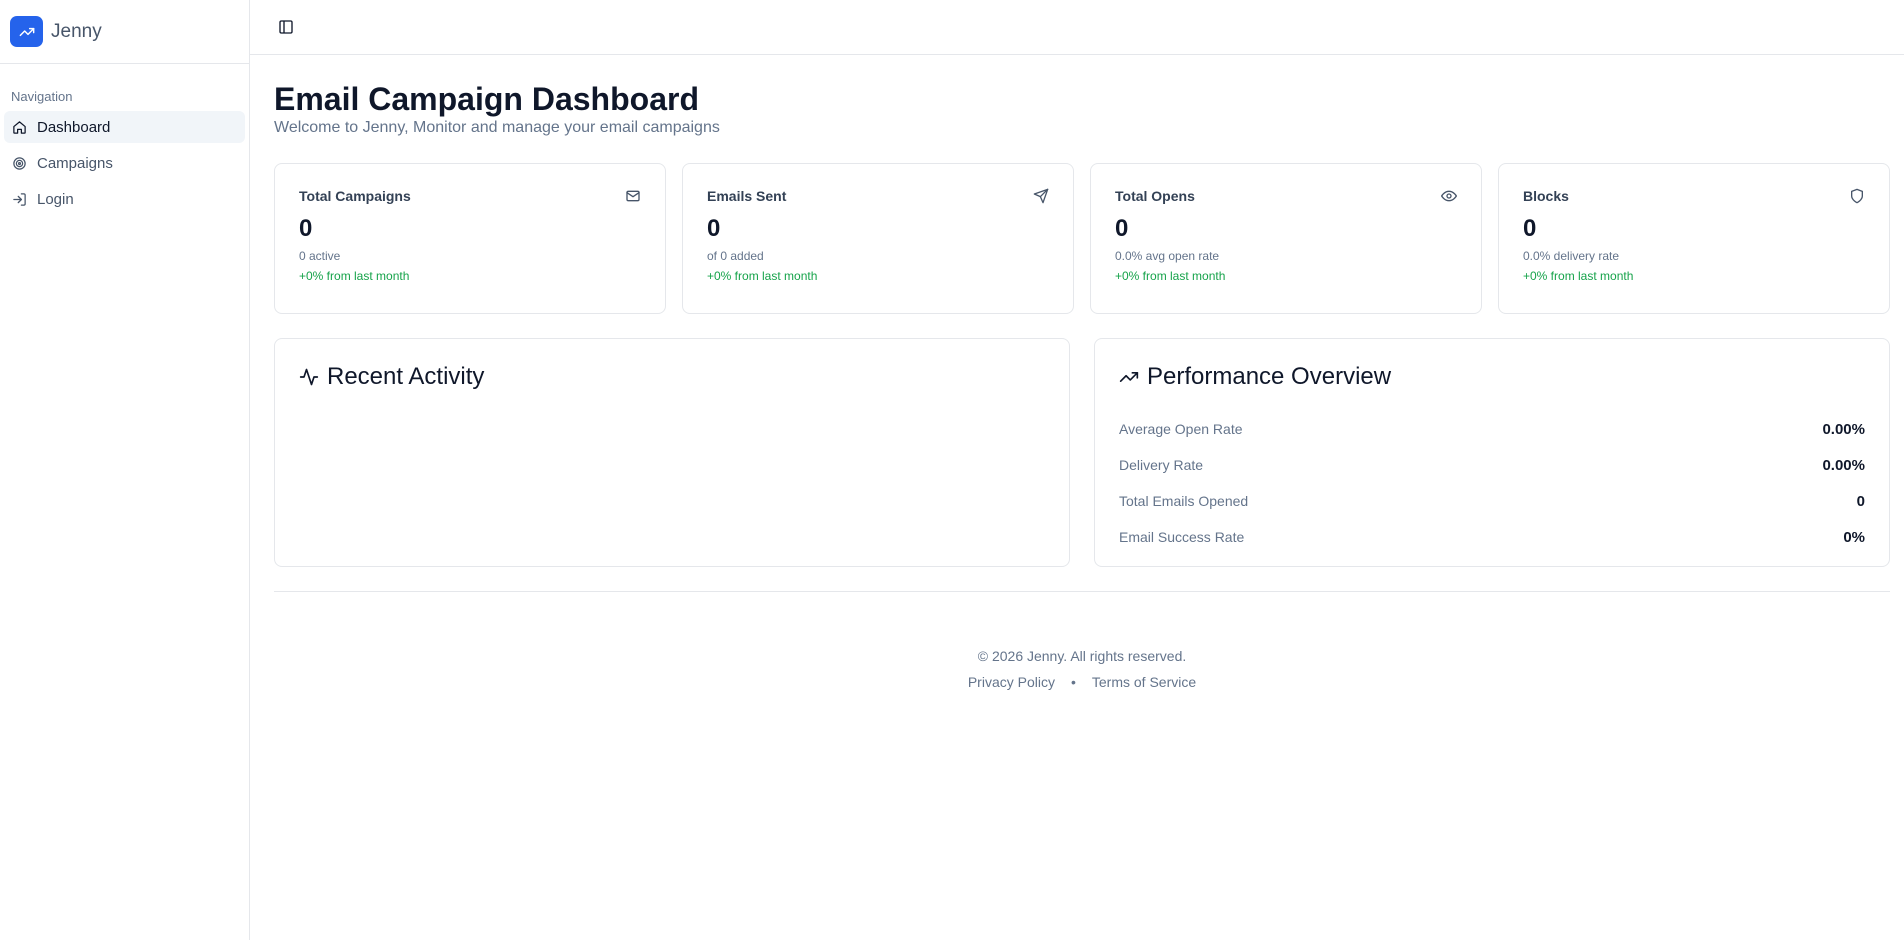 Image resolution: width=1904 pixels, height=940 pixels. What do you see at coordinates (1854, 537) in the screenshot?
I see `performance-value: 0%` at bounding box center [1854, 537].